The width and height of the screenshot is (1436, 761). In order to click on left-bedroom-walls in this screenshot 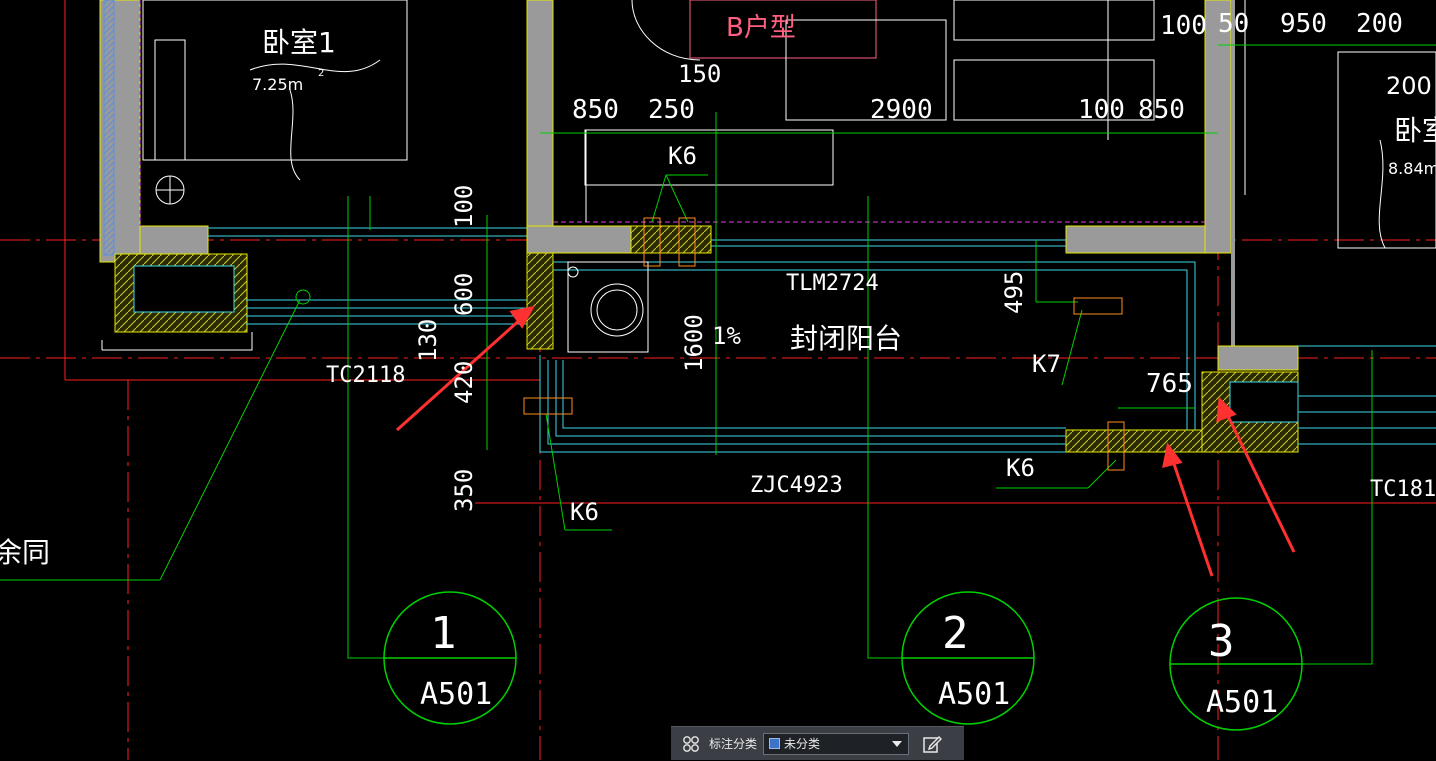, I will do `click(253, 166)`.